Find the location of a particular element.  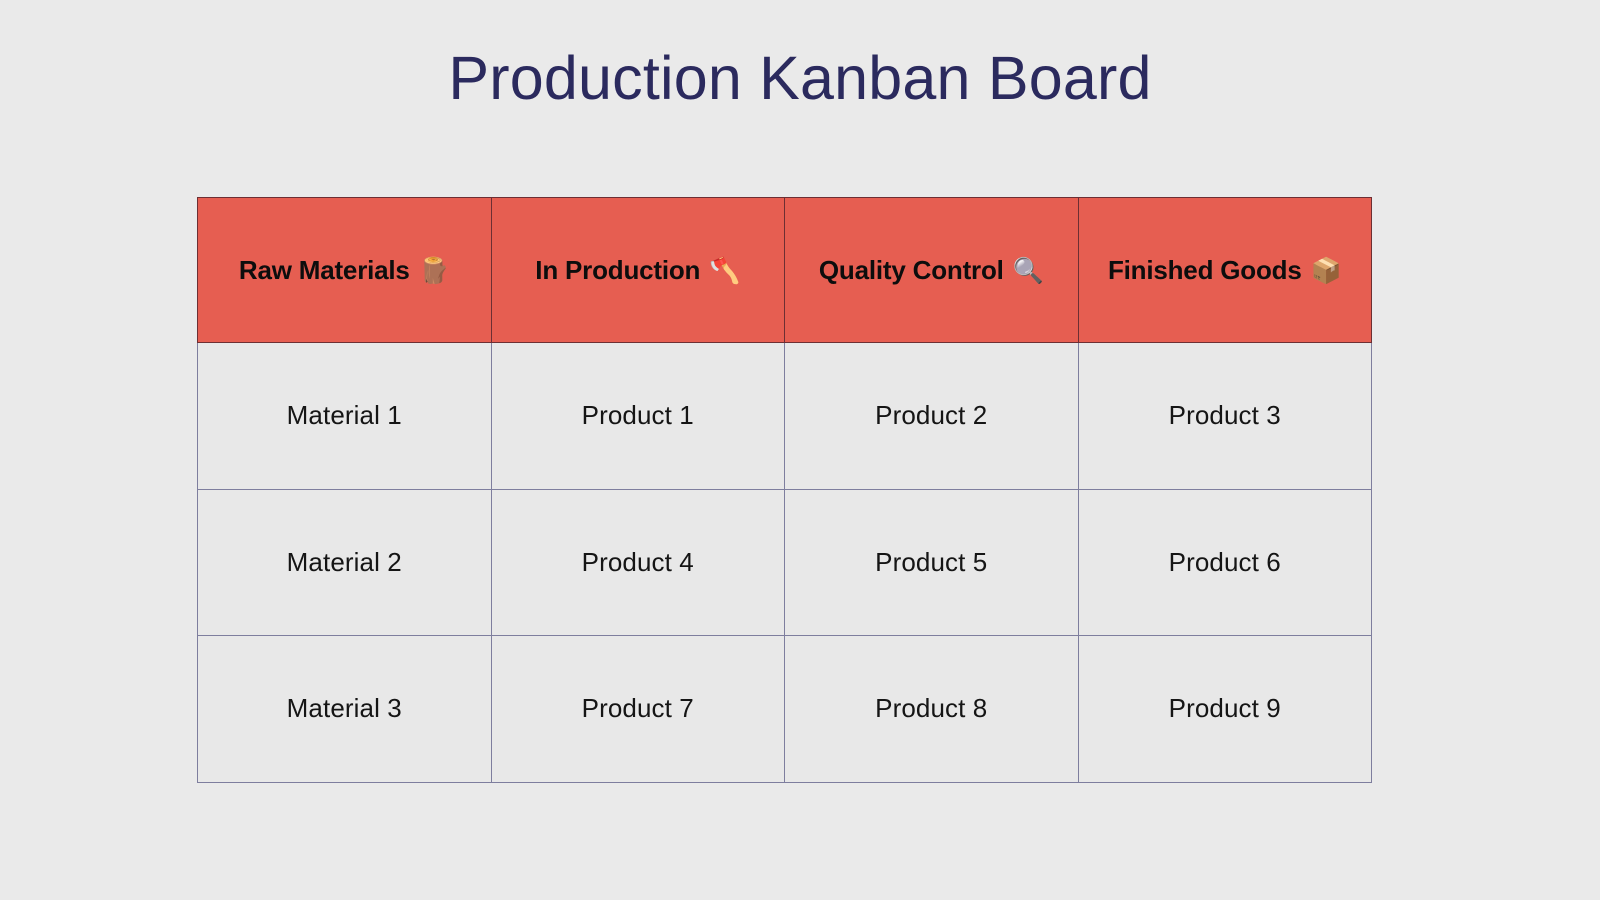

card-cell: Product 3 is located at coordinates (1224, 416).